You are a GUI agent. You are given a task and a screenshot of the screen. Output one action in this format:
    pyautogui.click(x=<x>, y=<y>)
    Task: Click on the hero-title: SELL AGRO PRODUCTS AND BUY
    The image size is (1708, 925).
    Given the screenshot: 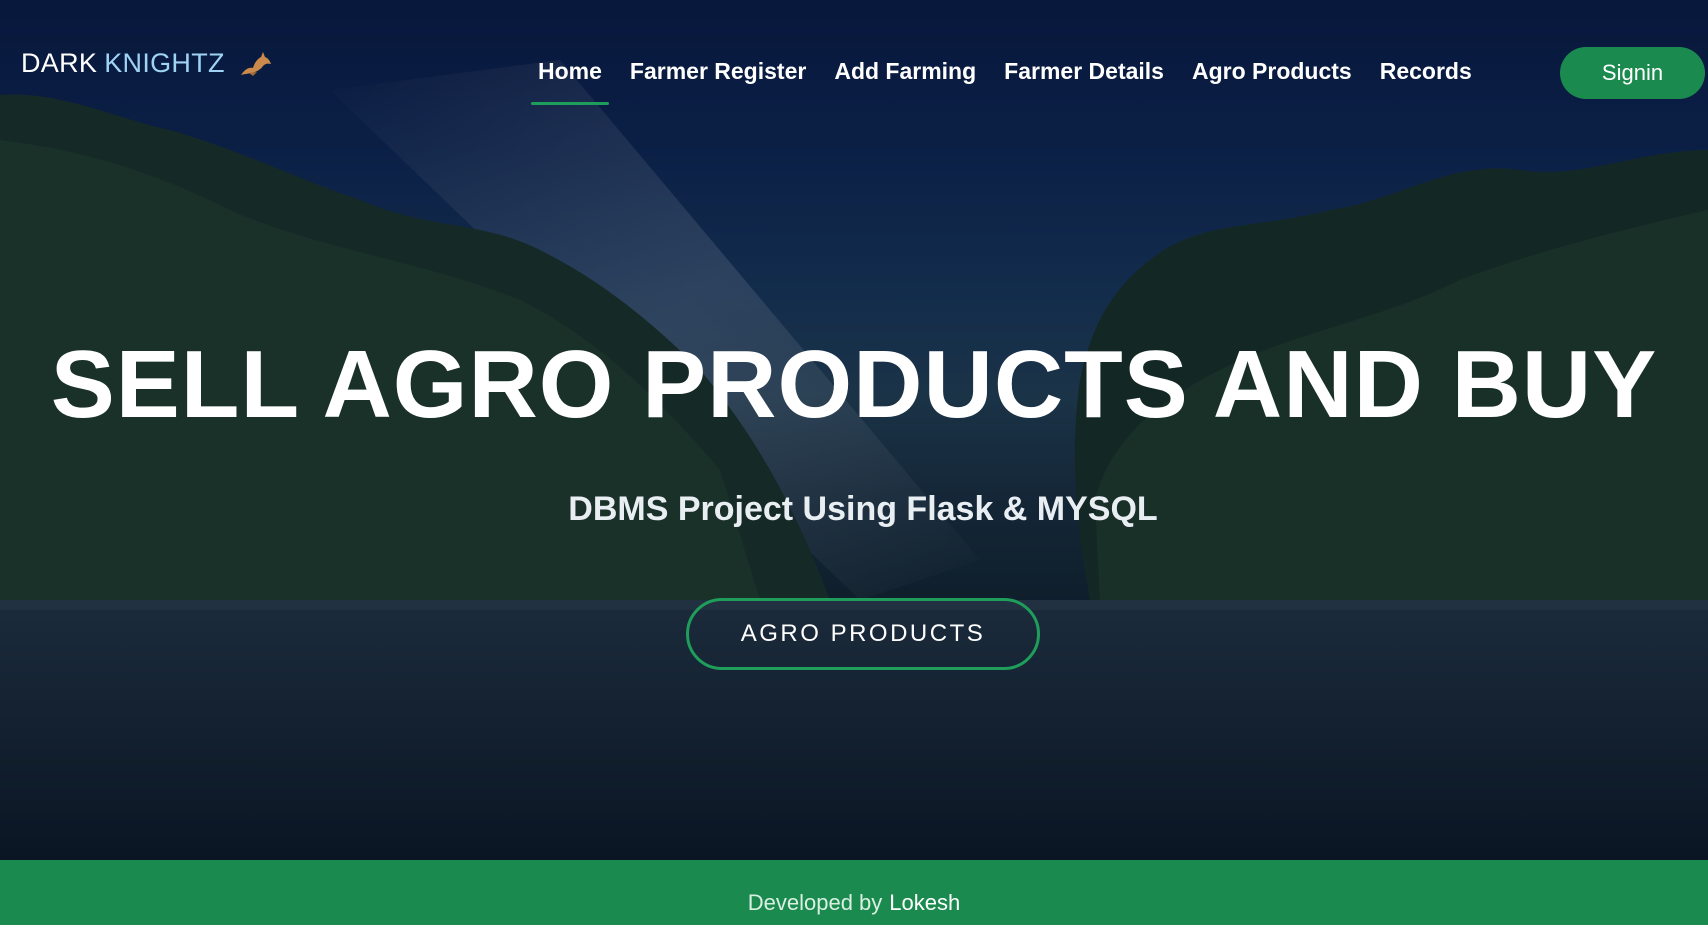 What is the action you would take?
    pyautogui.click(x=854, y=384)
    